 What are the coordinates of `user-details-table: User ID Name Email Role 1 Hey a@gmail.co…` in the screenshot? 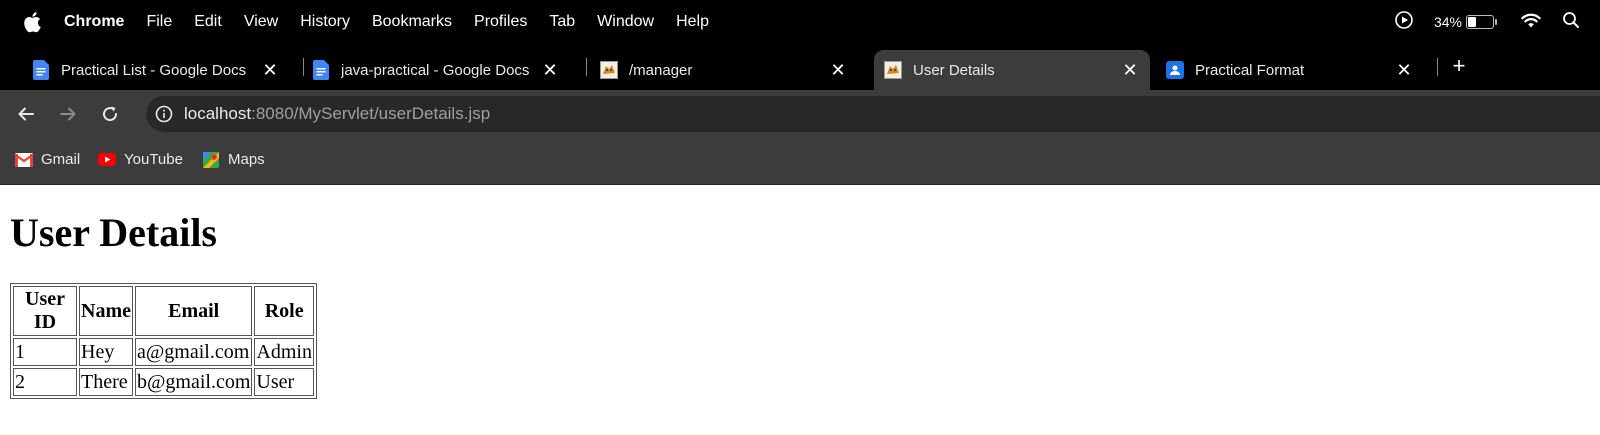 It's located at (163, 341).